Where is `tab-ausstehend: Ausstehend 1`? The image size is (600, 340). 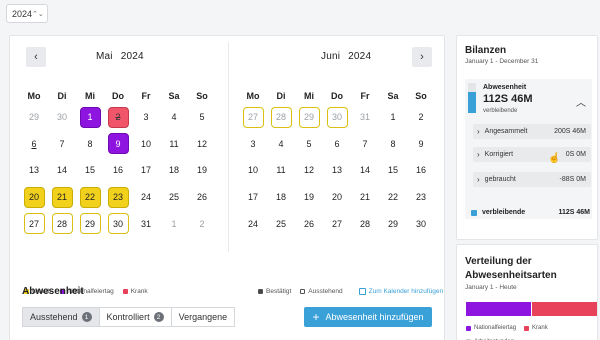
tab-ausstehend: Ausstehend 1 is located at coordinates (61, 317).